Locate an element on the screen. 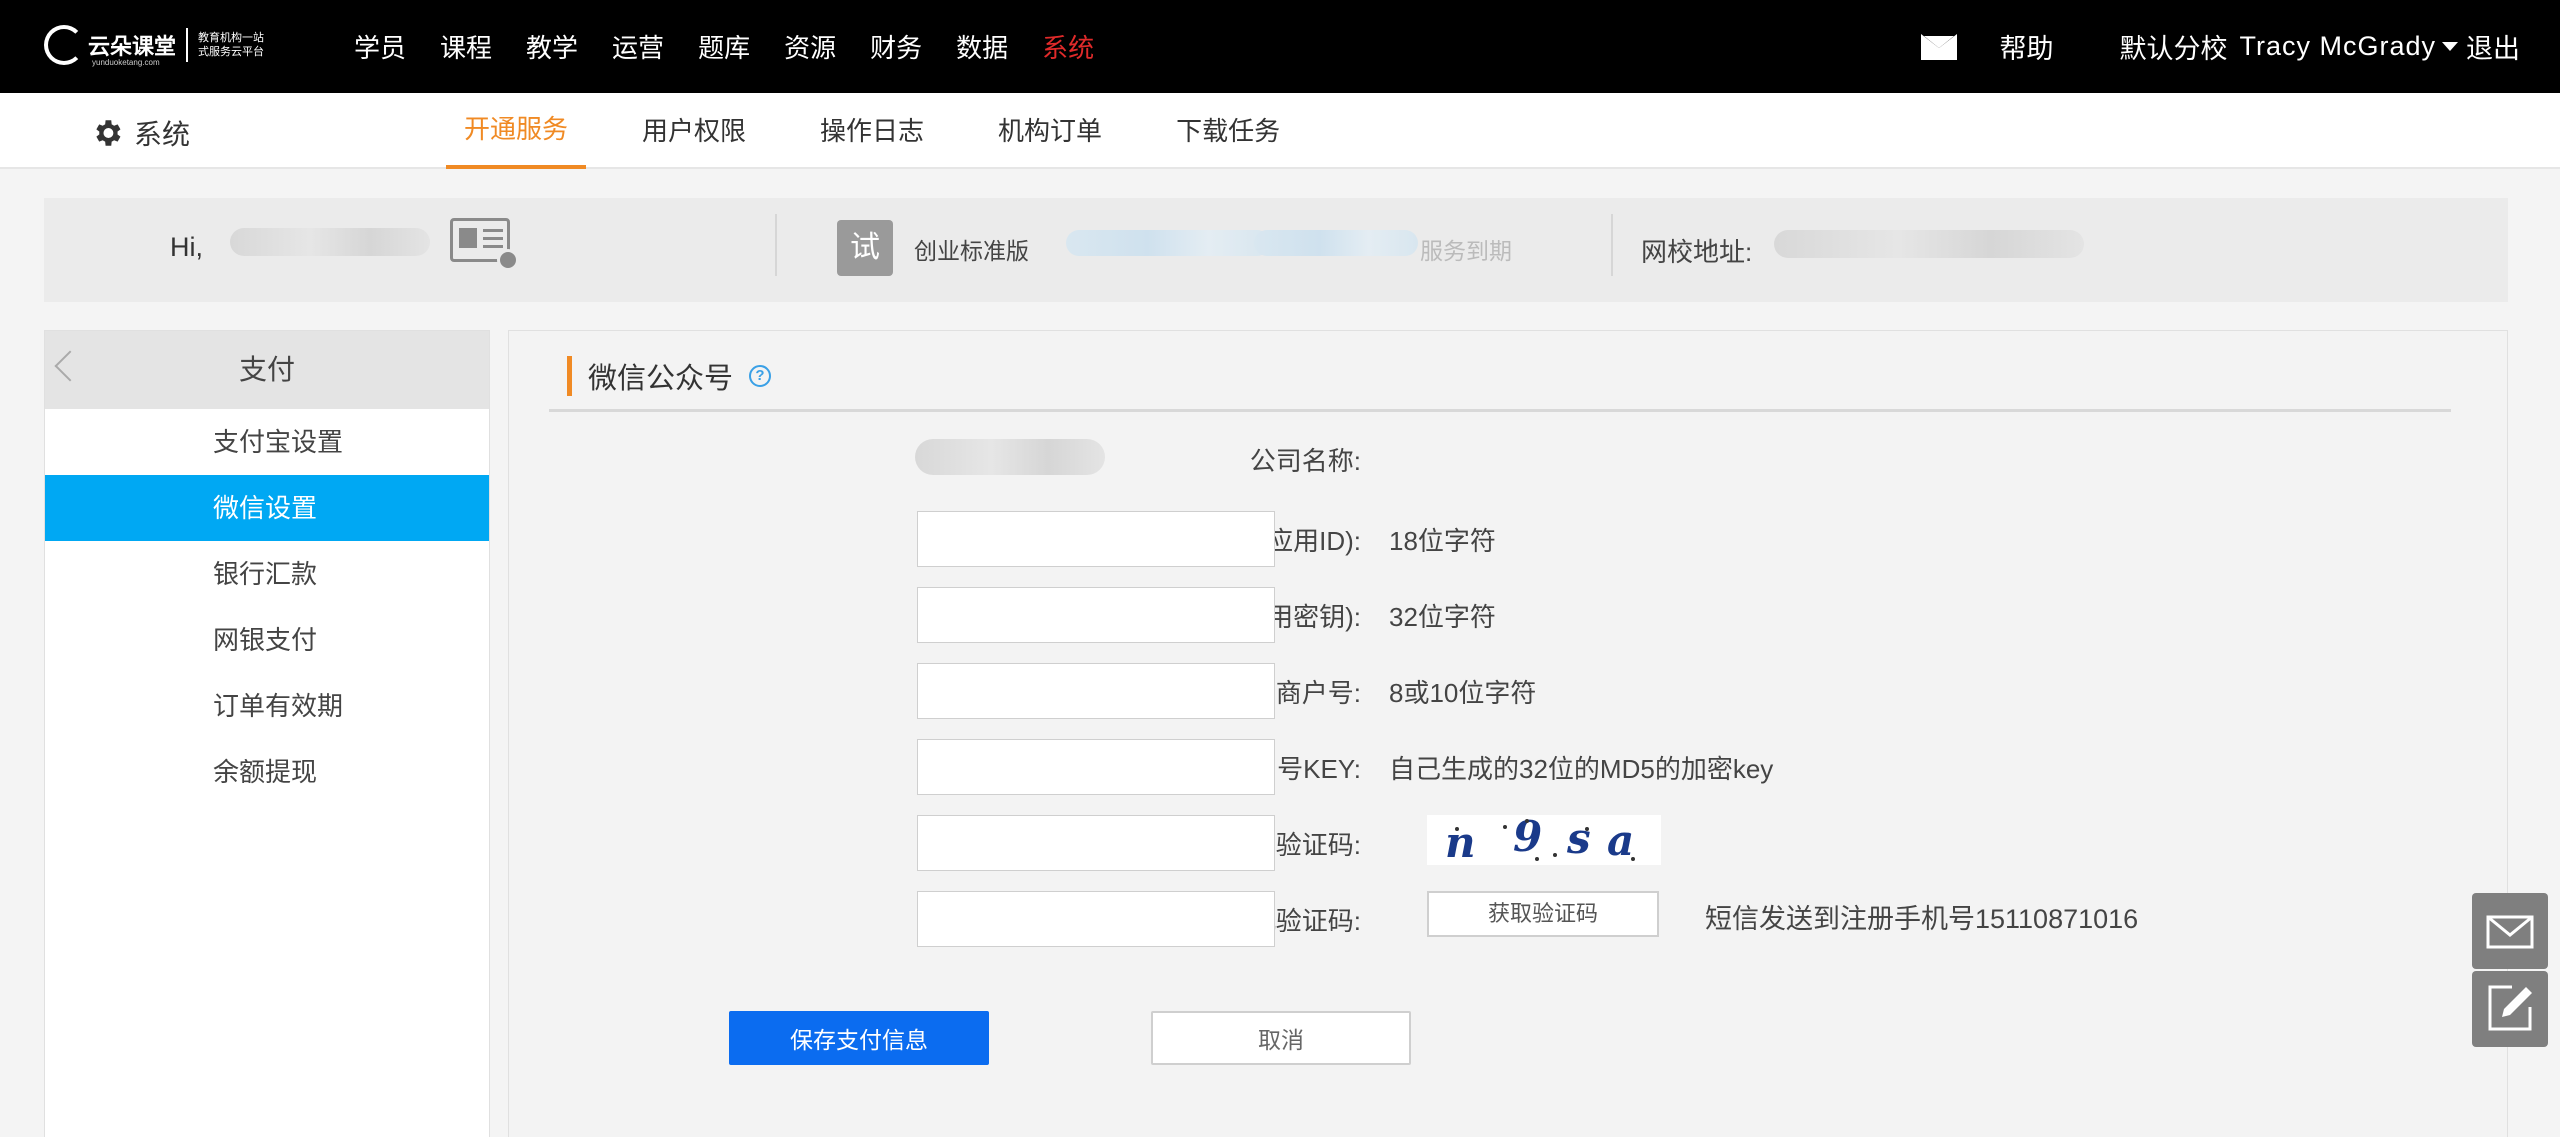 The height and width of the screenshot is (1137, 2560). school-url-label: 网校地址: is located at coordinates (1697, 252).